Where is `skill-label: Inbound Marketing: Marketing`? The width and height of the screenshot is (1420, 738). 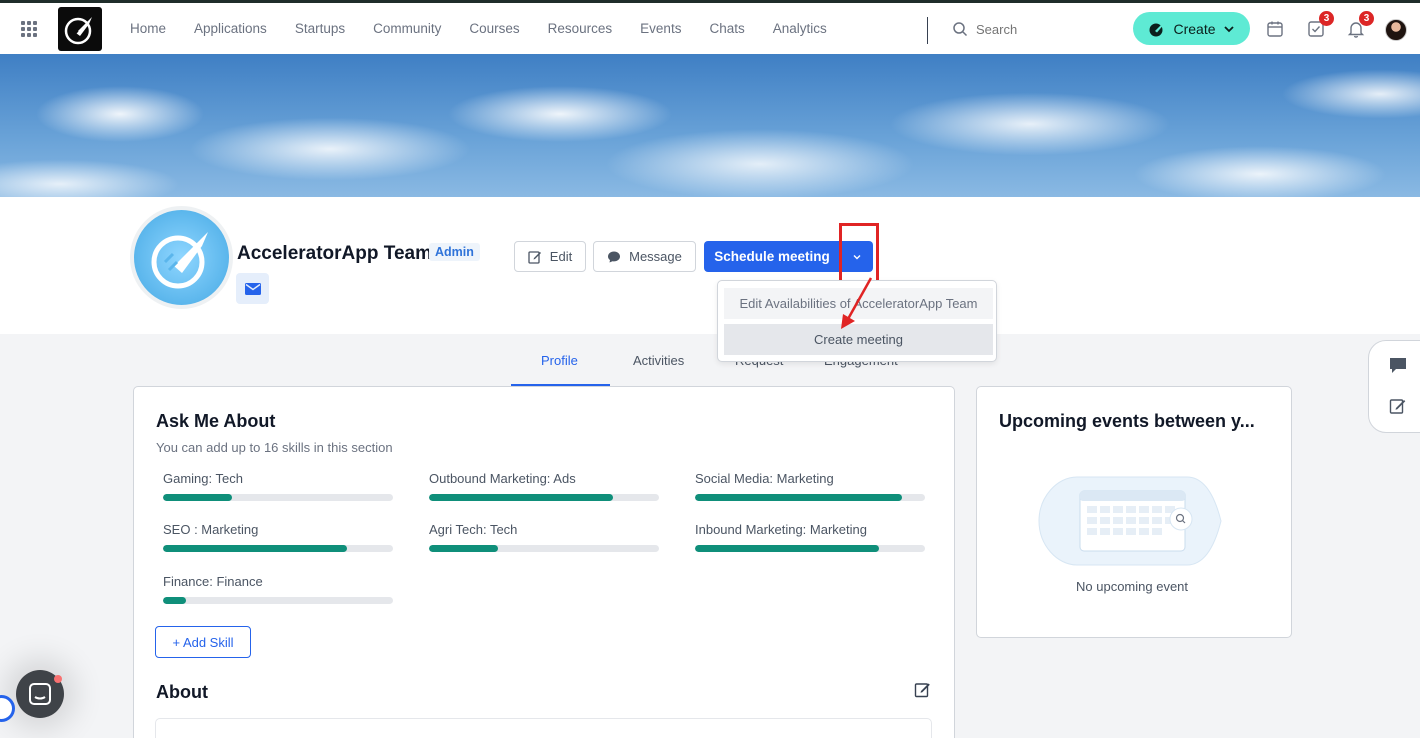
skill-label: Inbound Marketing: Marketing is located at coordinates (781, 529).